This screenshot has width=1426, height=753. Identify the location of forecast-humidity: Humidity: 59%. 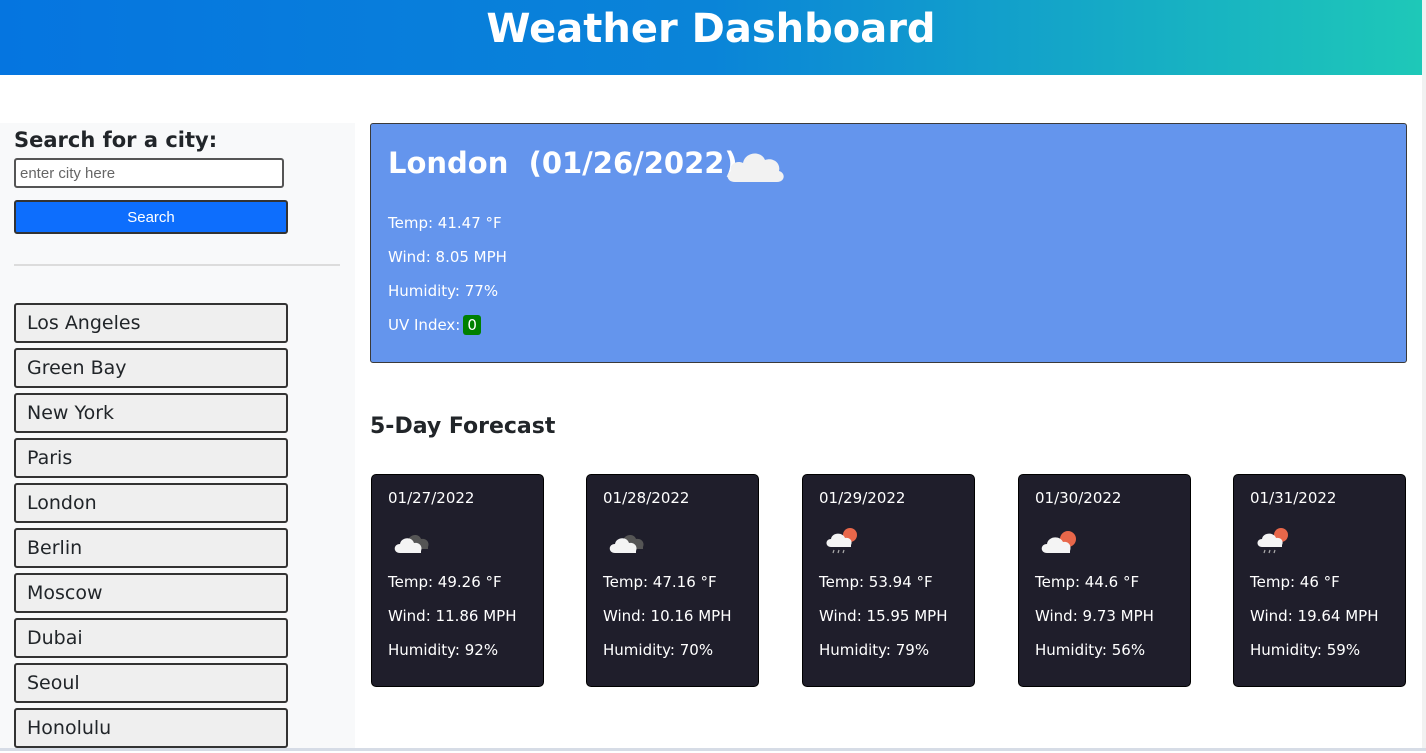
(1305, 650).